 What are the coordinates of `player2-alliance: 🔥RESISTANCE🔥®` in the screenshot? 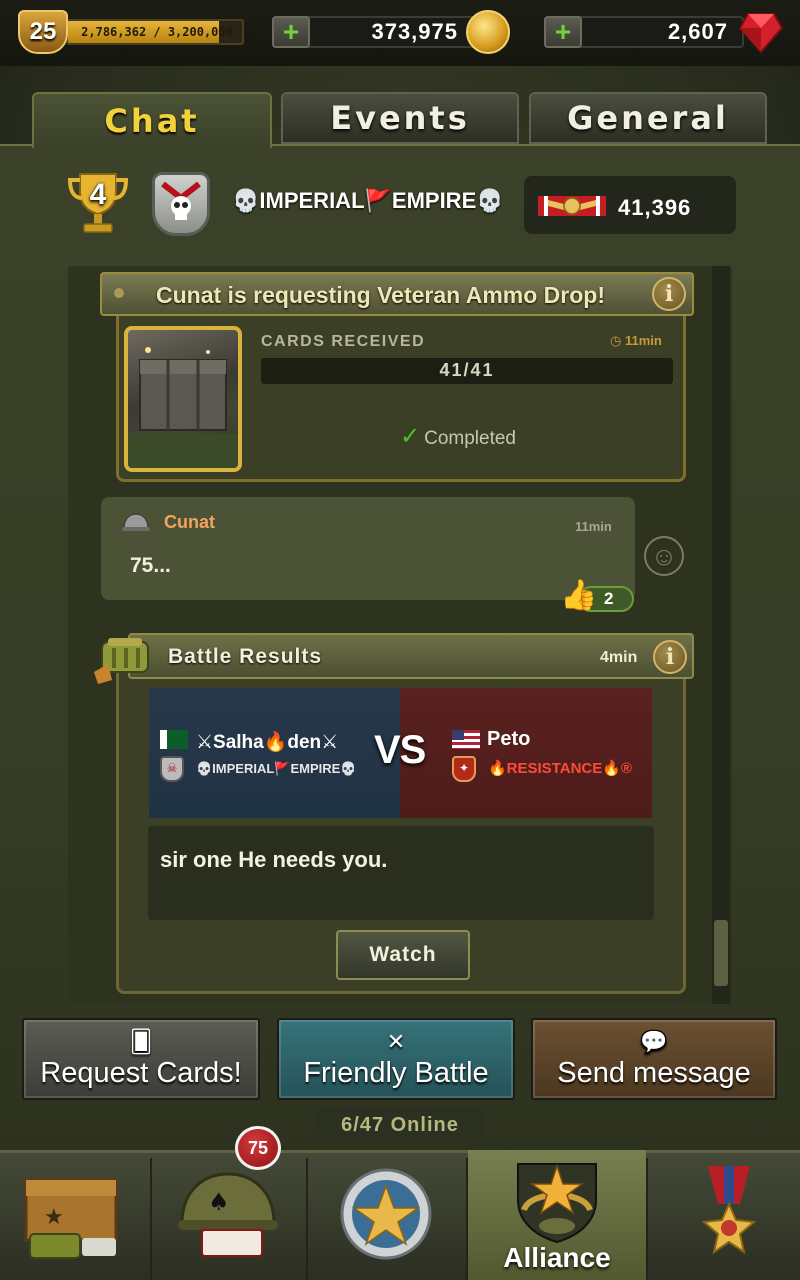 It's located at (560, 768).